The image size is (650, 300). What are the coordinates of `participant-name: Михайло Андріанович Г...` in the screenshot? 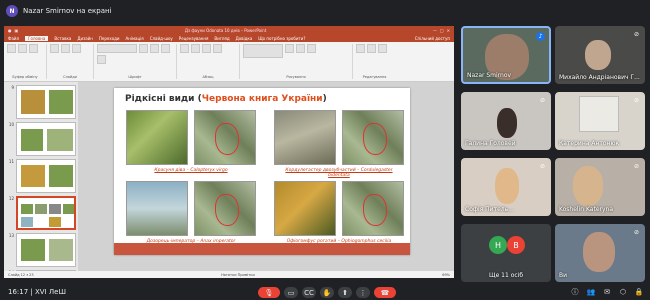 It's located at (599, 77).